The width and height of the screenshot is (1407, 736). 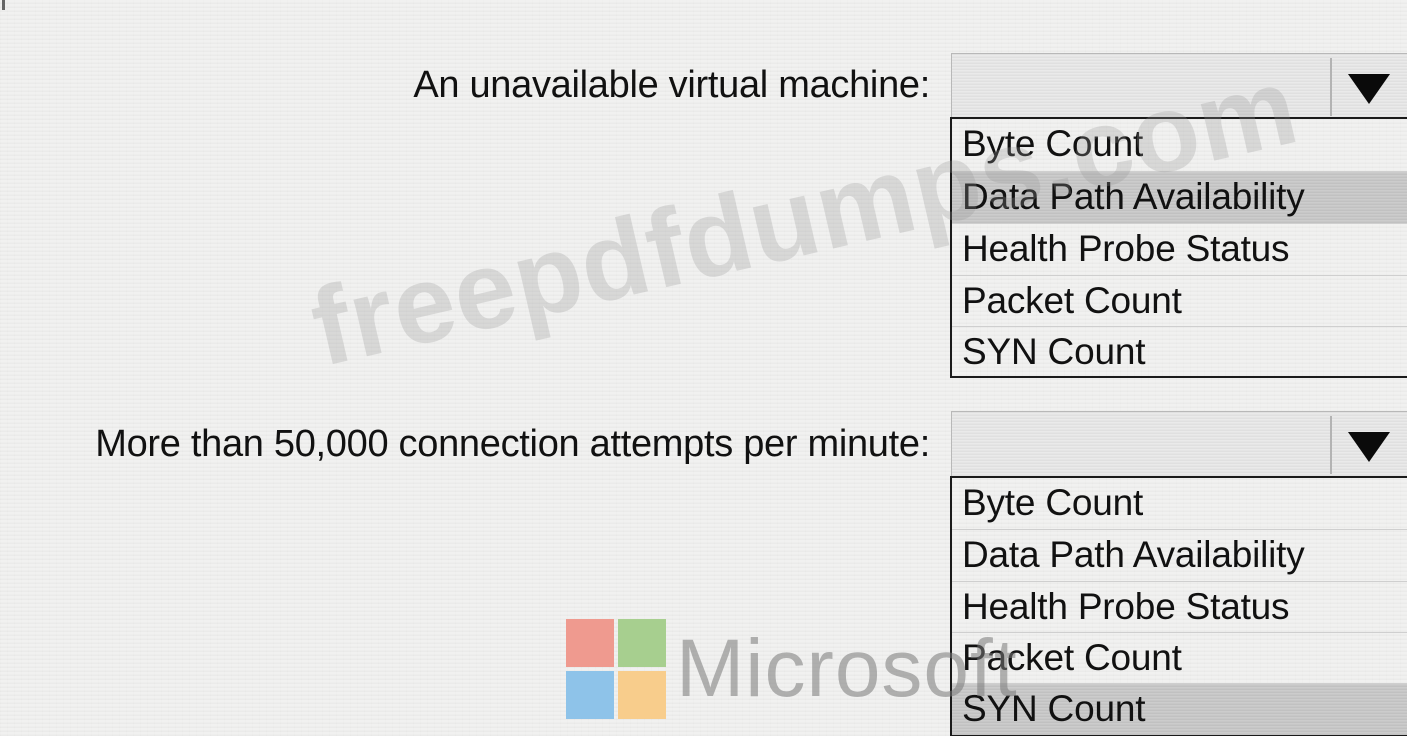 What do you see at coordinates (3, 5) in the screenshot?
I see `edge-mark` at bounding box center [3, 5].